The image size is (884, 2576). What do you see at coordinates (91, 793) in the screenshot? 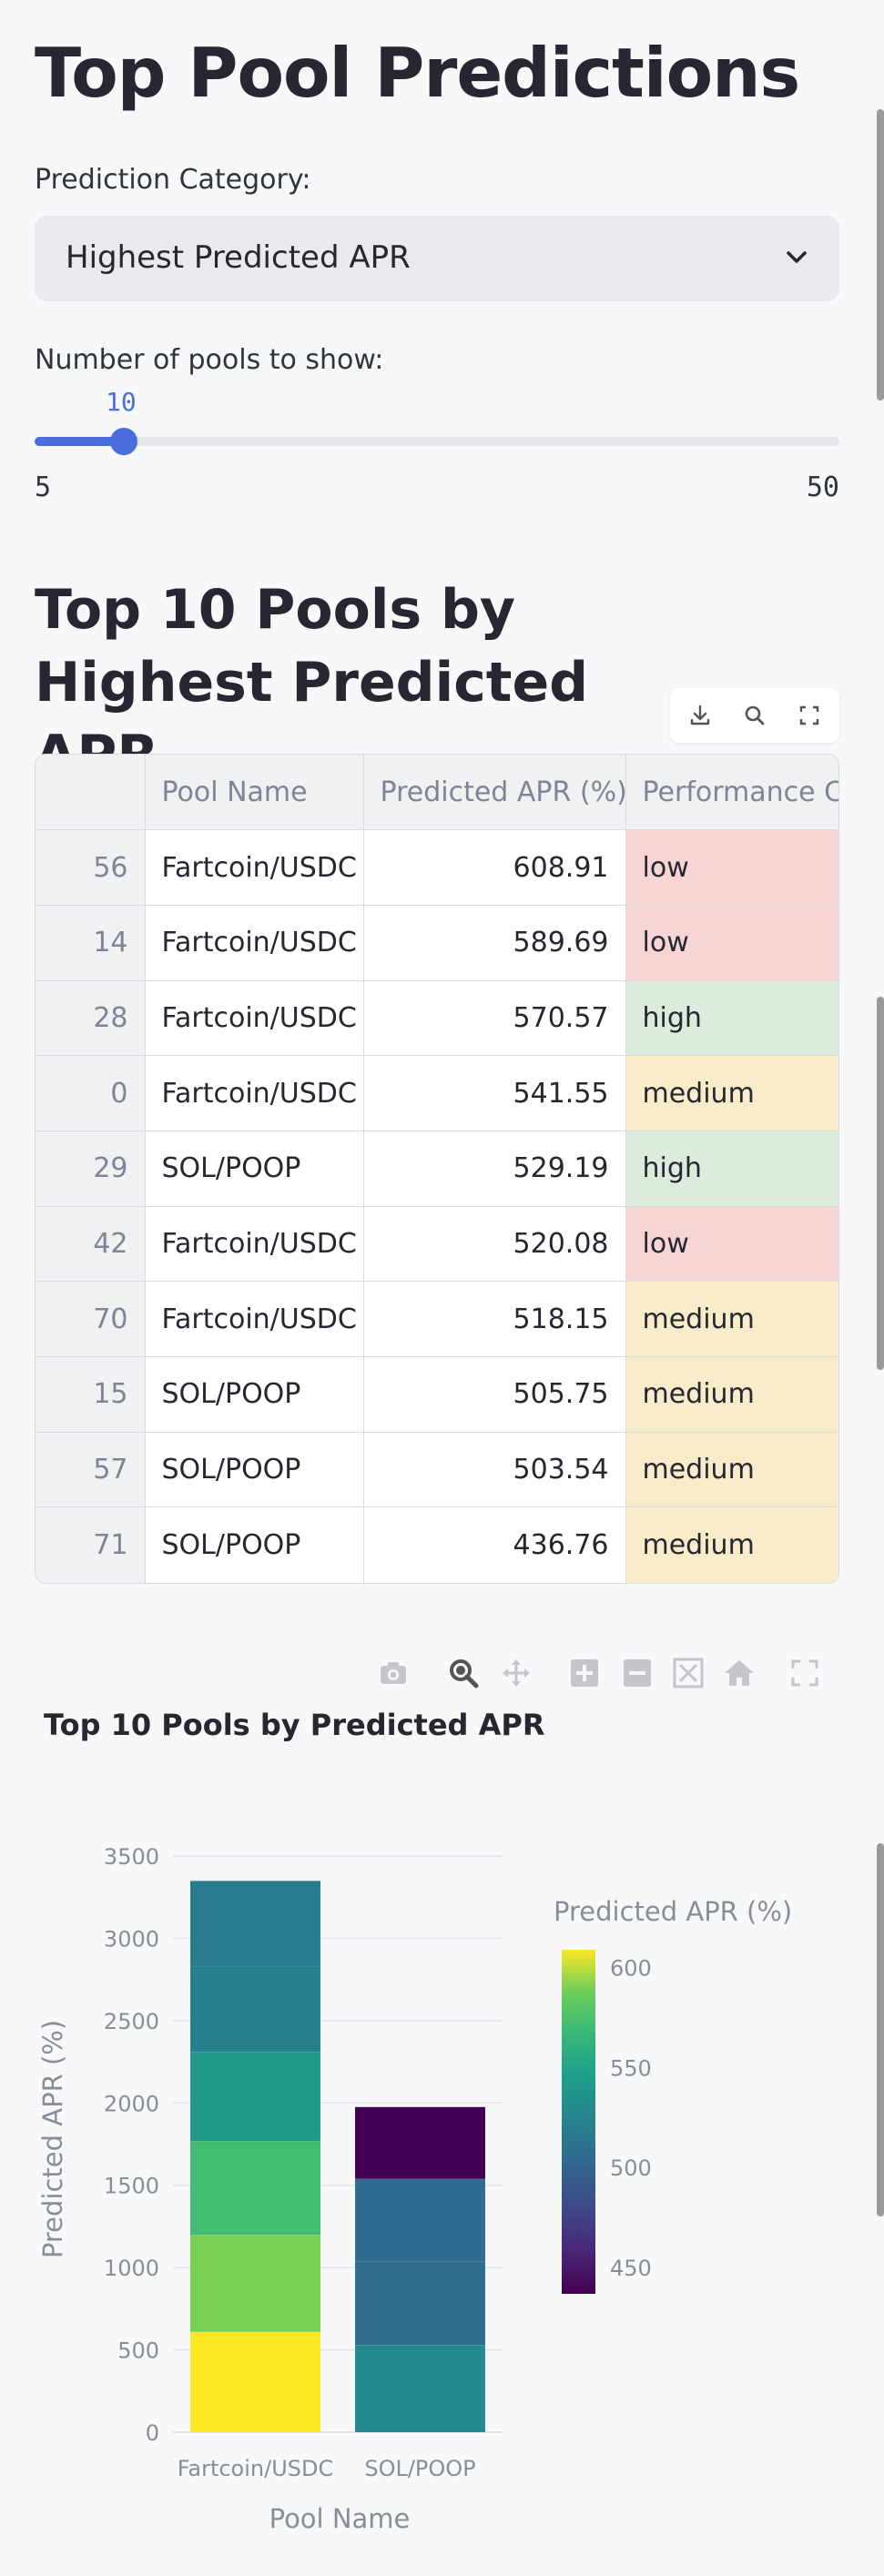
I see `column-header-index` at bounding box center [91, 793].